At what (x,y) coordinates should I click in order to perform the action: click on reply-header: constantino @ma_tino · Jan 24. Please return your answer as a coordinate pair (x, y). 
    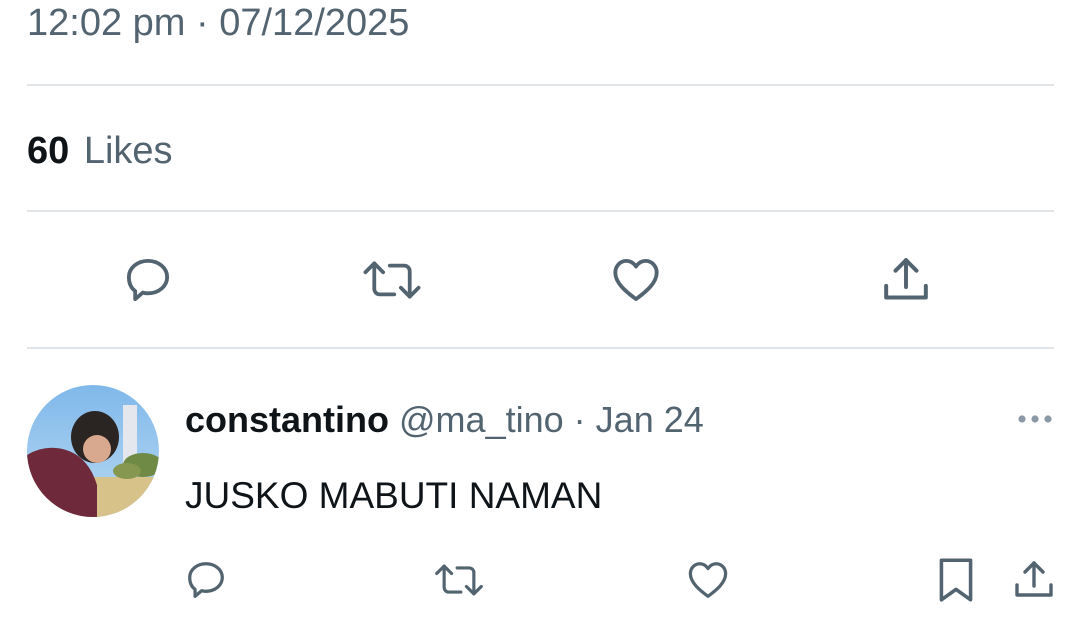
    Looking at the image, I should click on (444, 420).